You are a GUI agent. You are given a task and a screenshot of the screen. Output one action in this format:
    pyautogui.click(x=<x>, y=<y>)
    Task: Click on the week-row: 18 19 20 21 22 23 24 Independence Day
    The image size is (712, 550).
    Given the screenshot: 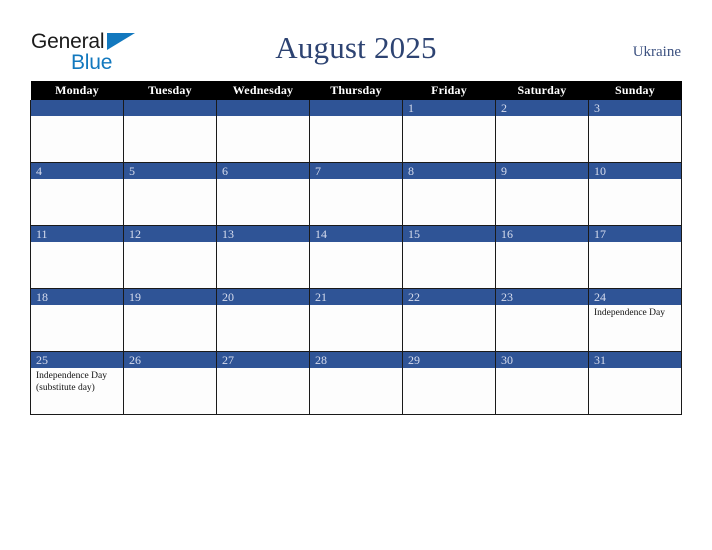 What is the action you would take?
    pyautogui.click(x=356, y=320)
    